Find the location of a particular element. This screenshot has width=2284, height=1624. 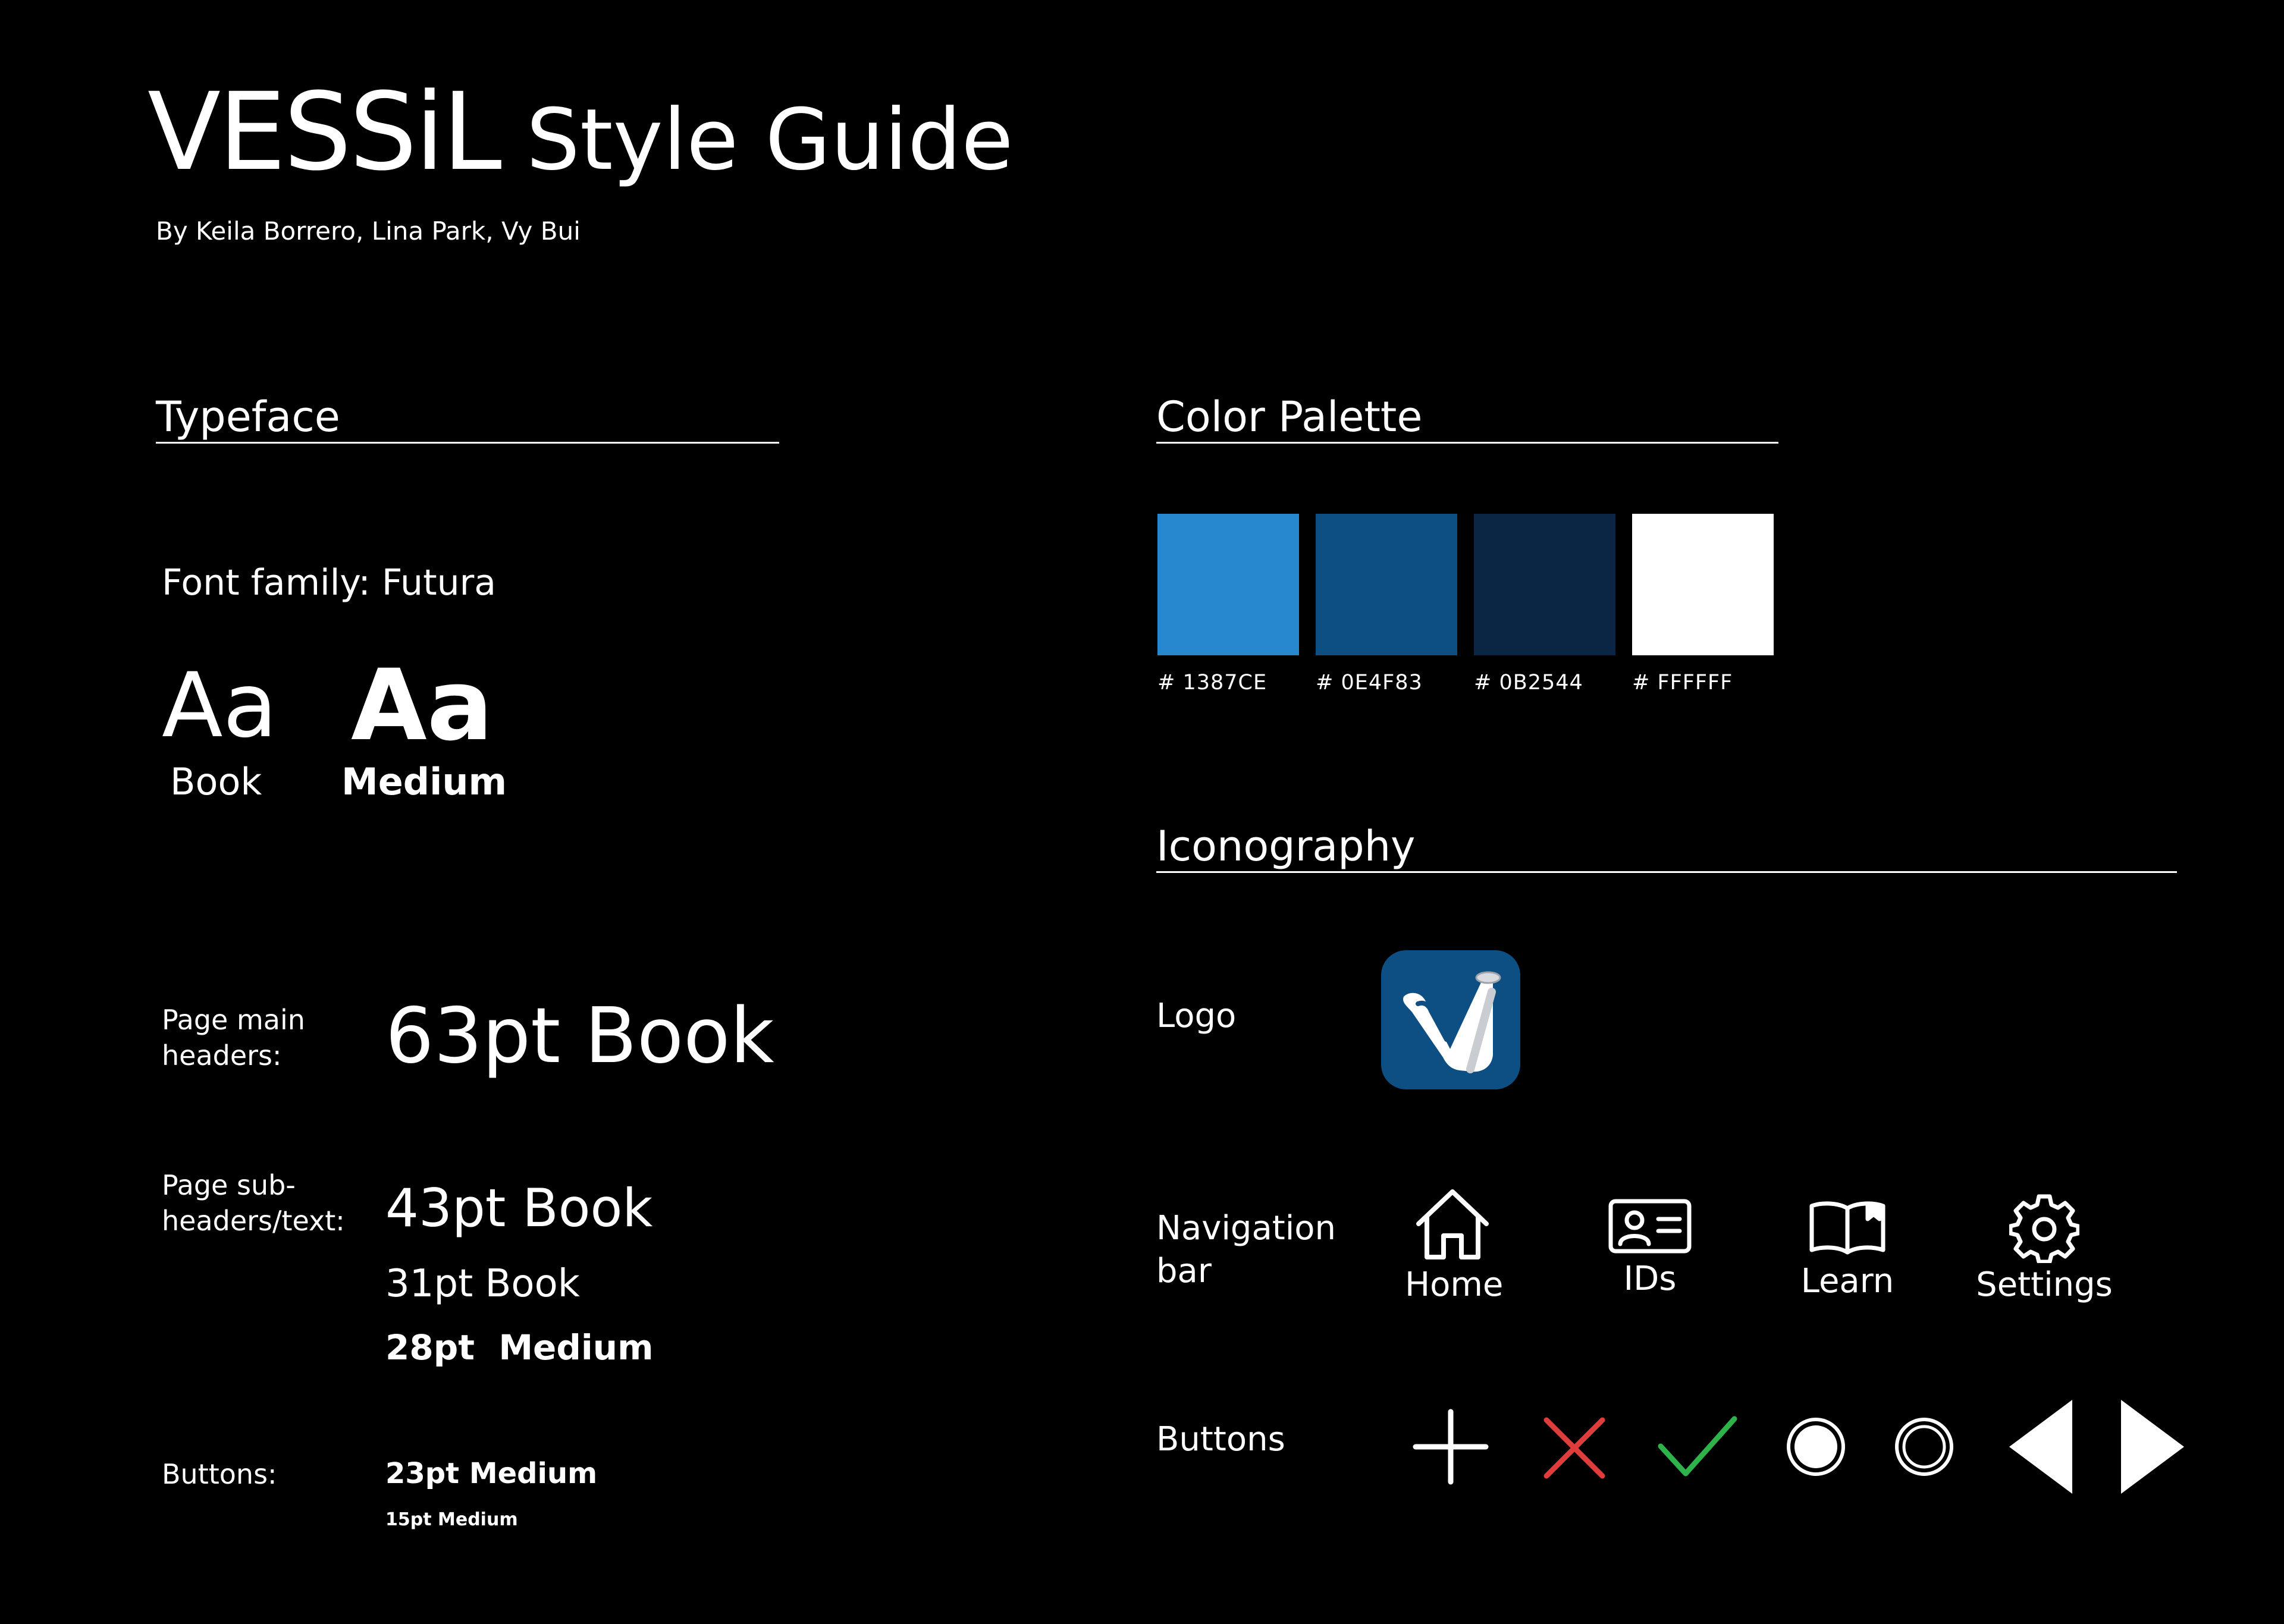

sub-header-value-31: 31pt Book is located at coordinates (483, 1284).